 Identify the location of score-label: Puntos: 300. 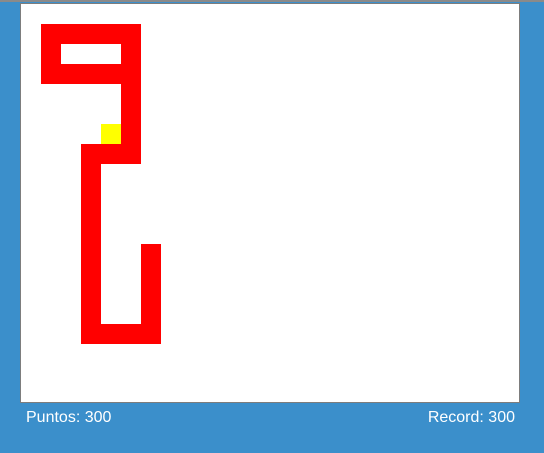
(69, 417).